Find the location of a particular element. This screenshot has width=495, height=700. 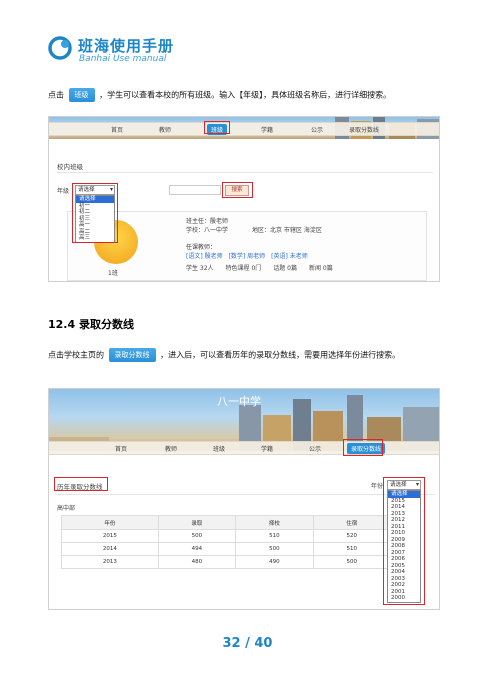

table-row: 2013 480 490 500 is located at coordinates (226, 562).